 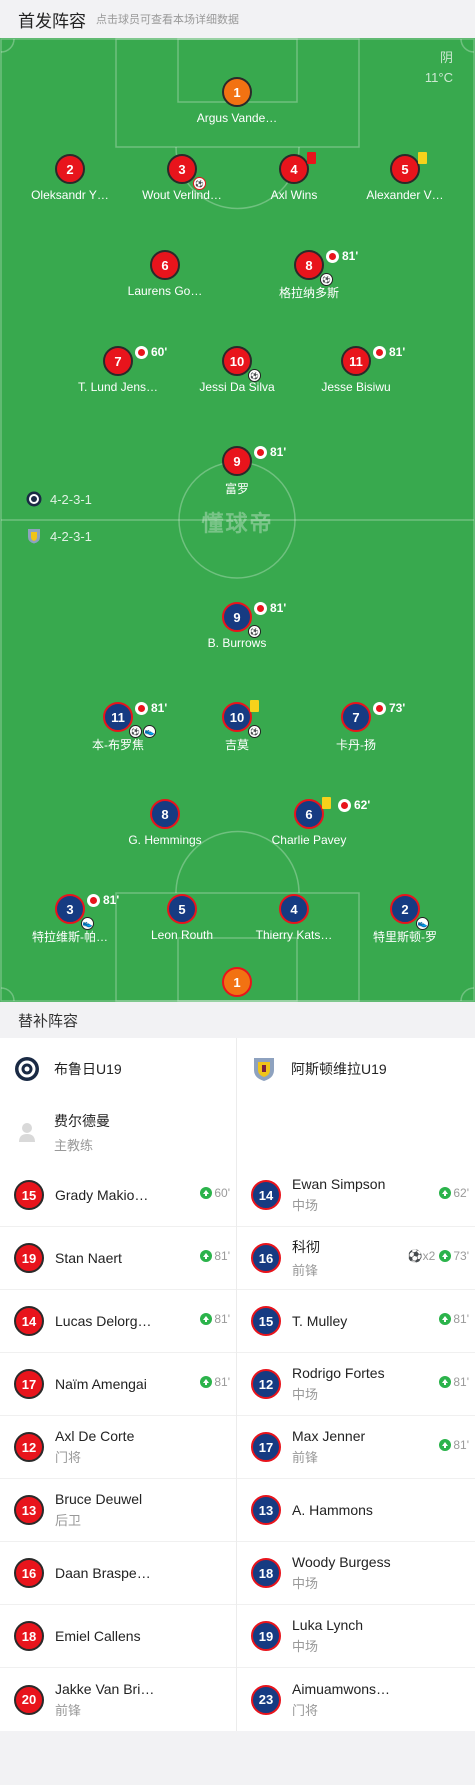 I want to click on home-player-number: 11 81', so click(x=373, y=360).